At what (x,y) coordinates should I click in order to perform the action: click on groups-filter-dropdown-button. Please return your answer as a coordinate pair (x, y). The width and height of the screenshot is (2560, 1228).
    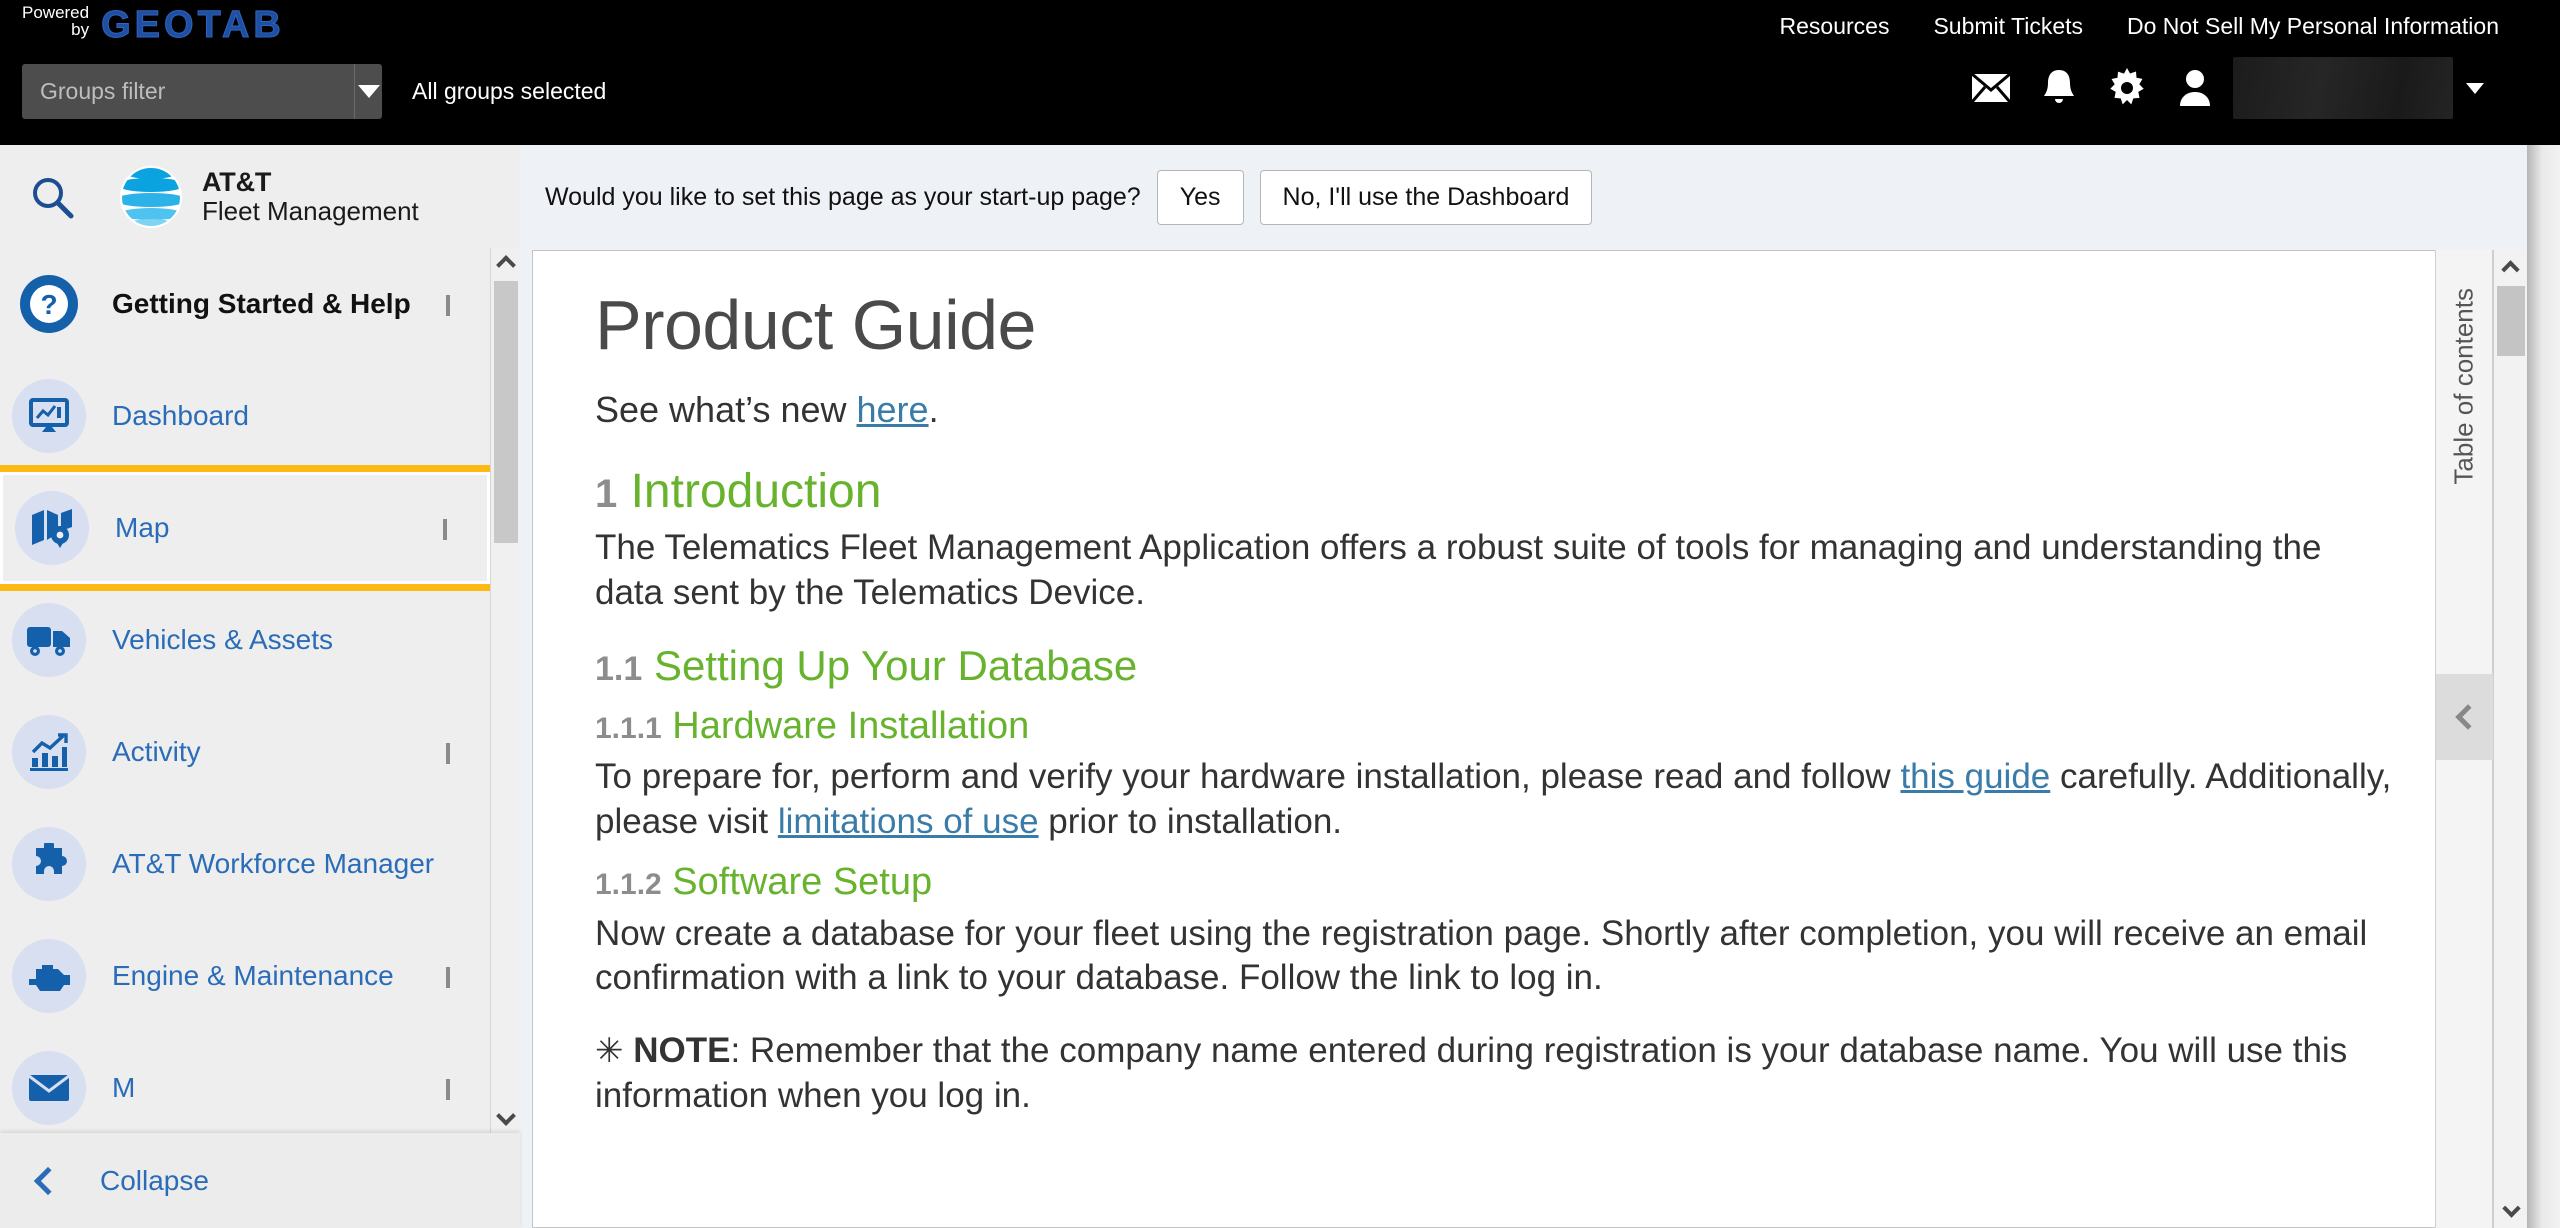
    Looking at the image, I should click on (368, 91).